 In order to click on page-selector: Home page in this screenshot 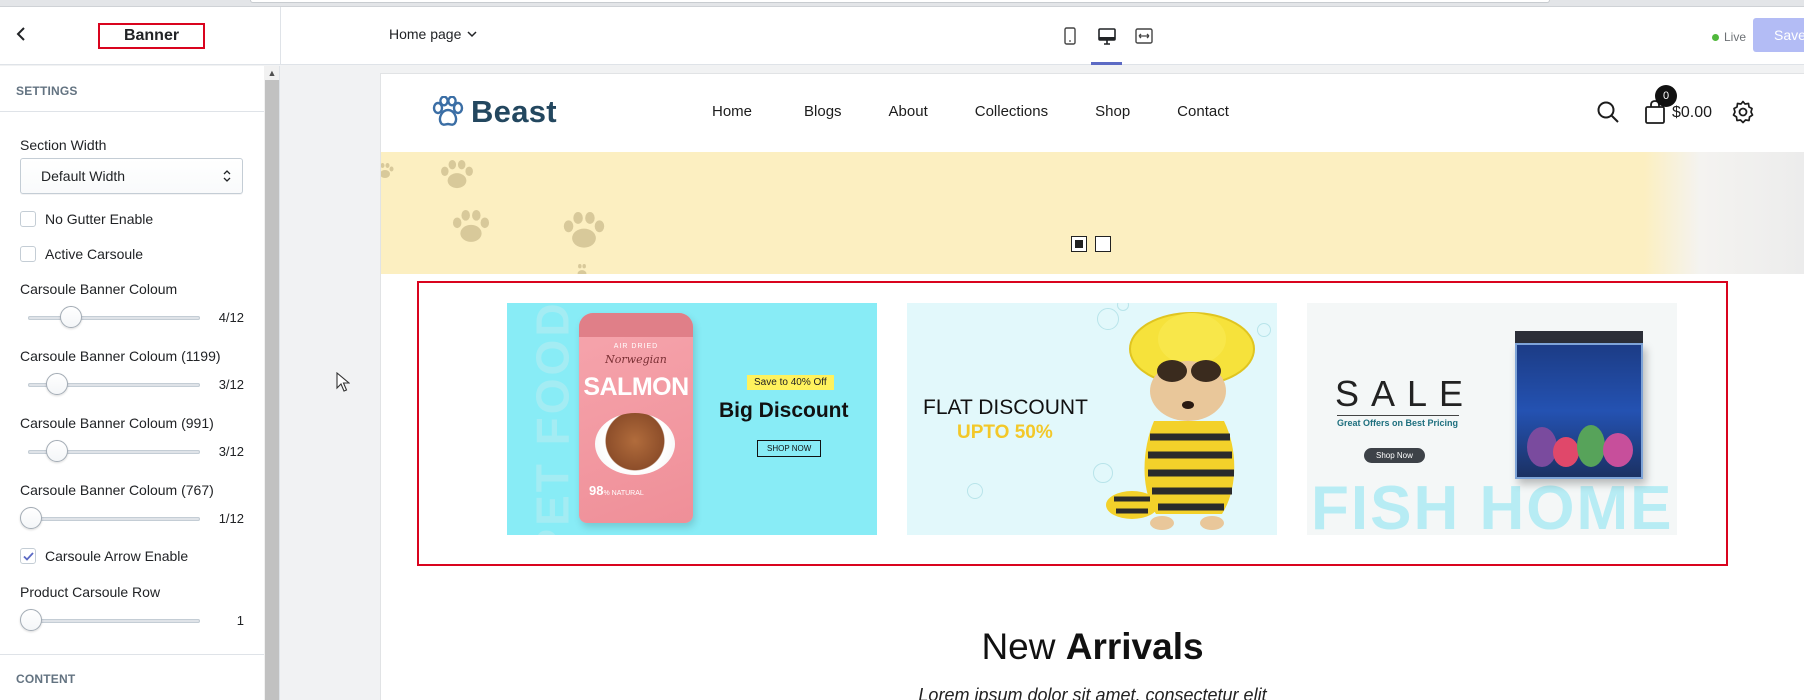, I will do `click(433, 34)`.